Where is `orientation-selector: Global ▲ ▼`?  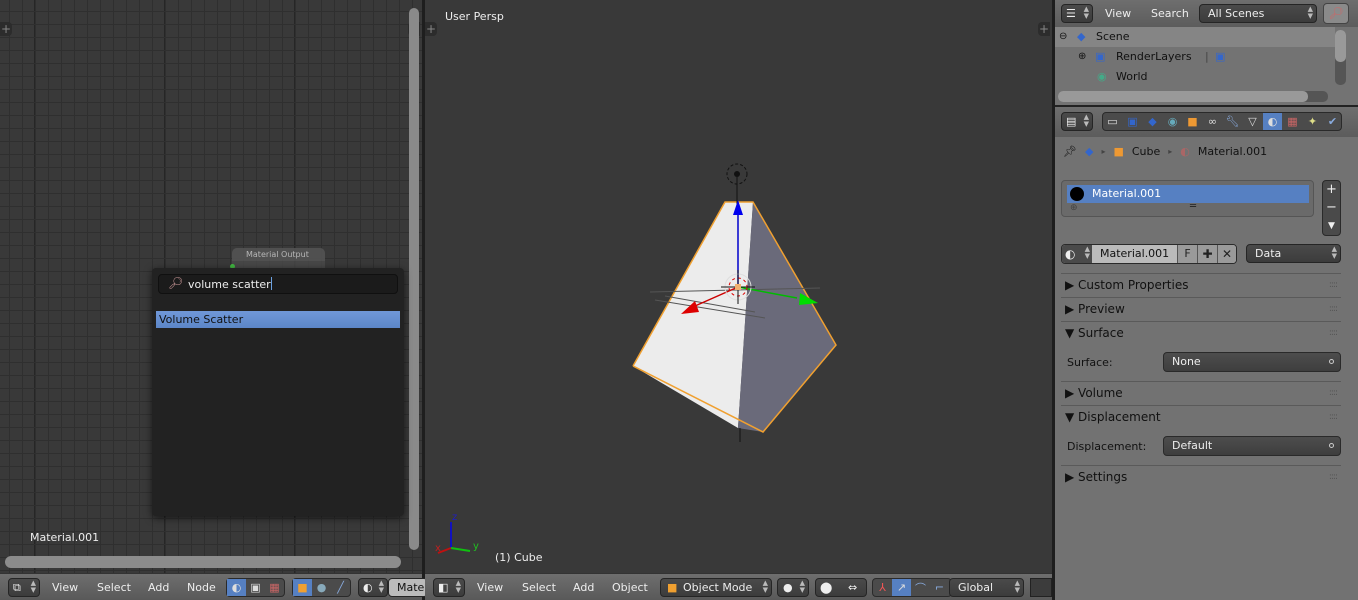
orientation-selector: Global ▲ ▼ is located at coordinates (986, 587).